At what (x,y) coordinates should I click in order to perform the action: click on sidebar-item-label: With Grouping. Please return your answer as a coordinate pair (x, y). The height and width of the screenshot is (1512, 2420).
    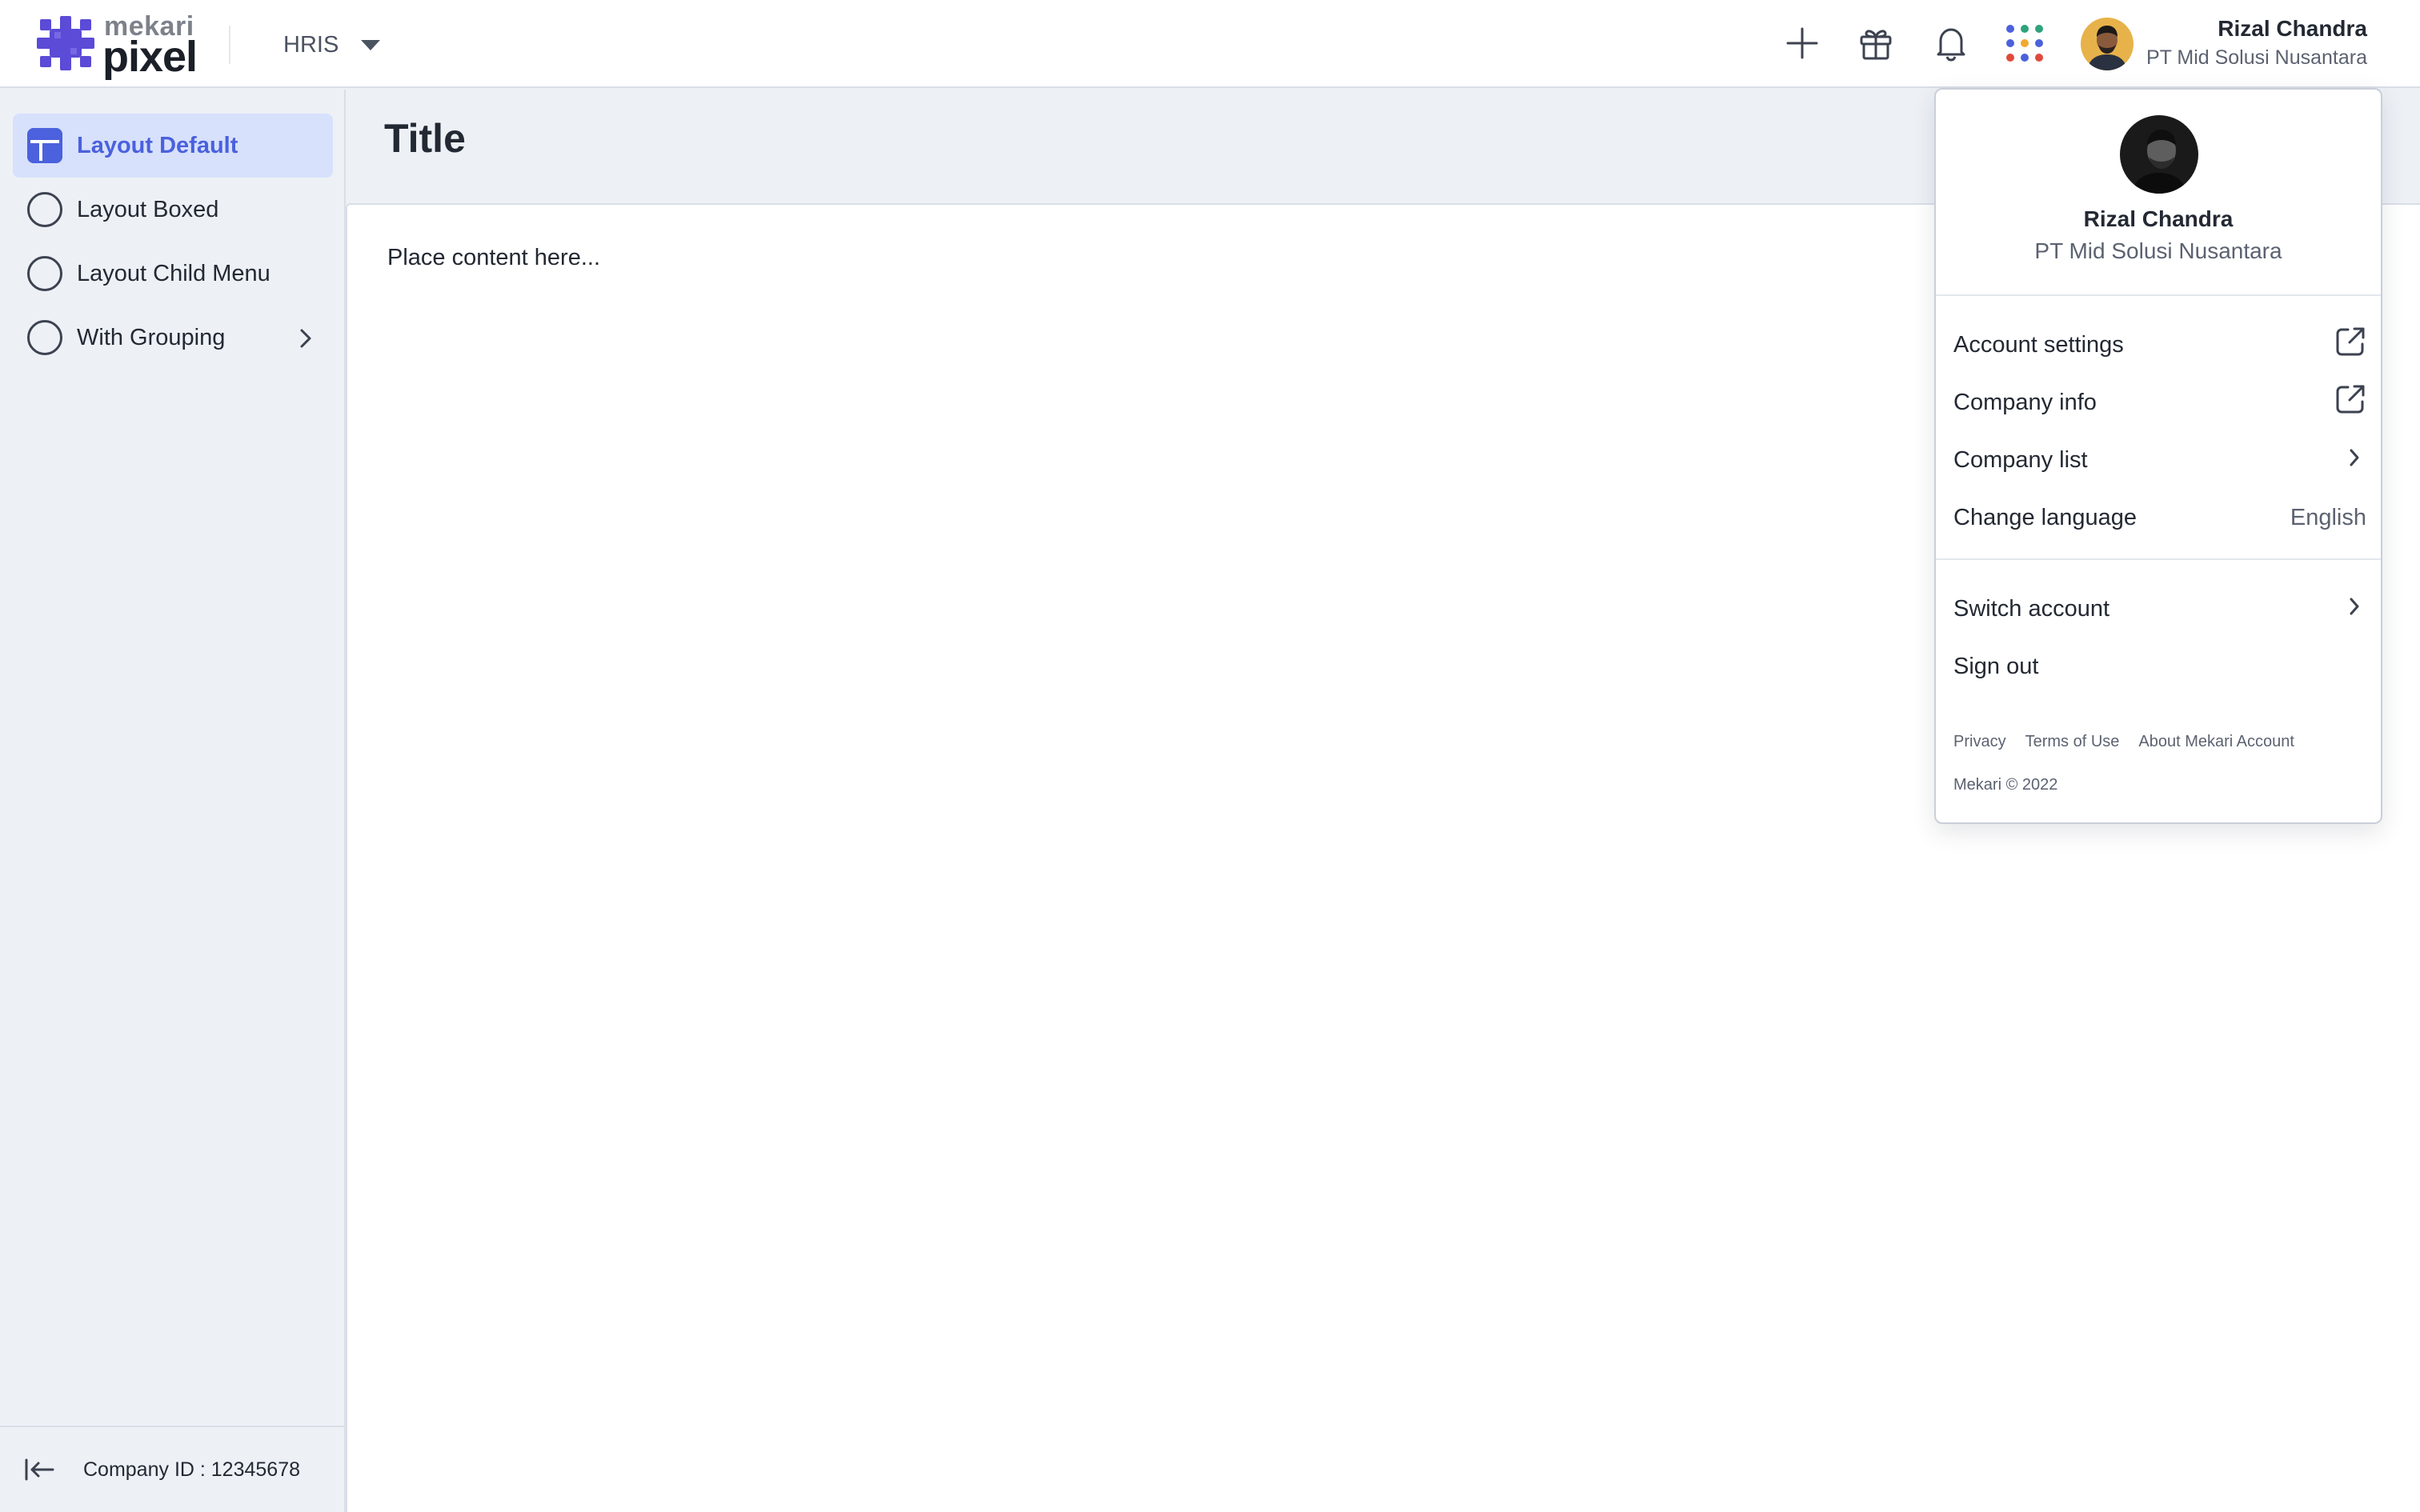
    Looking at the image, I should click on (151, 337).